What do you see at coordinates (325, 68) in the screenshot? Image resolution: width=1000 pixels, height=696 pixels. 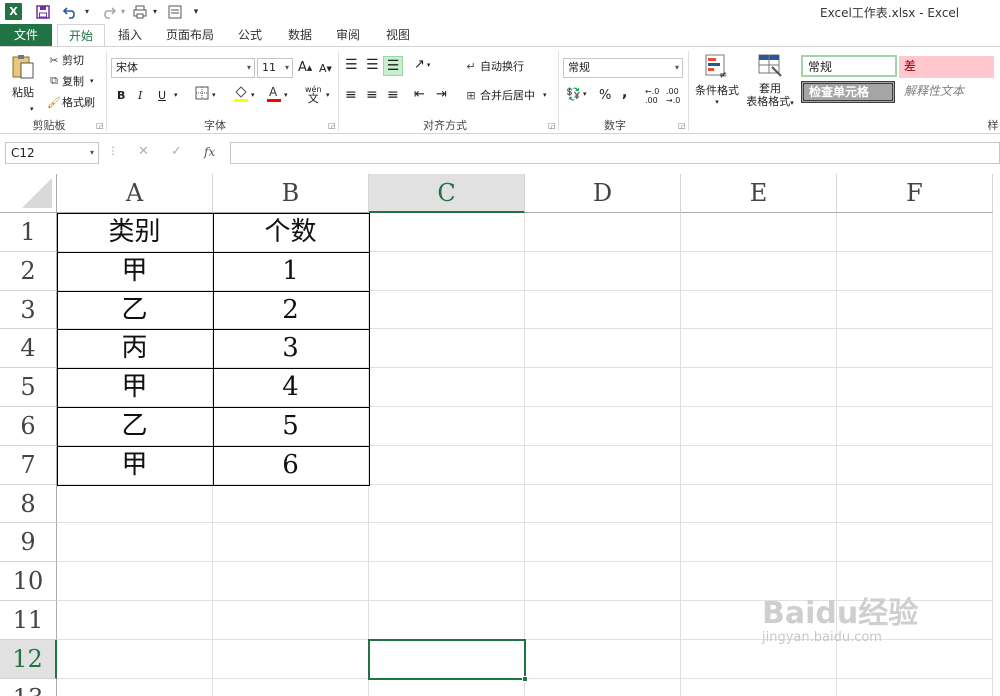 I see `shrink-font-button: A ▼` at bounding box center [325, 68].